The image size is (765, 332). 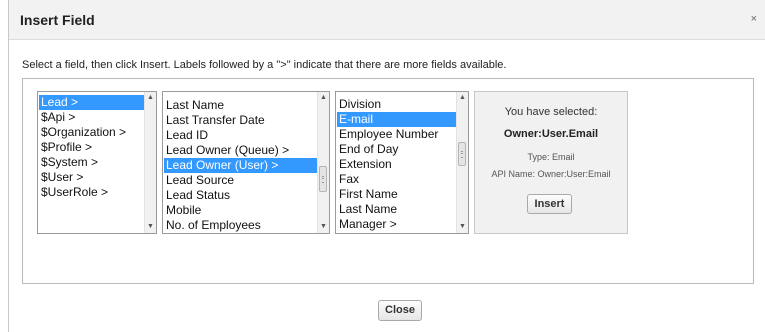 I want to click on list-item: $Profile >, so click(x=91, y=147).